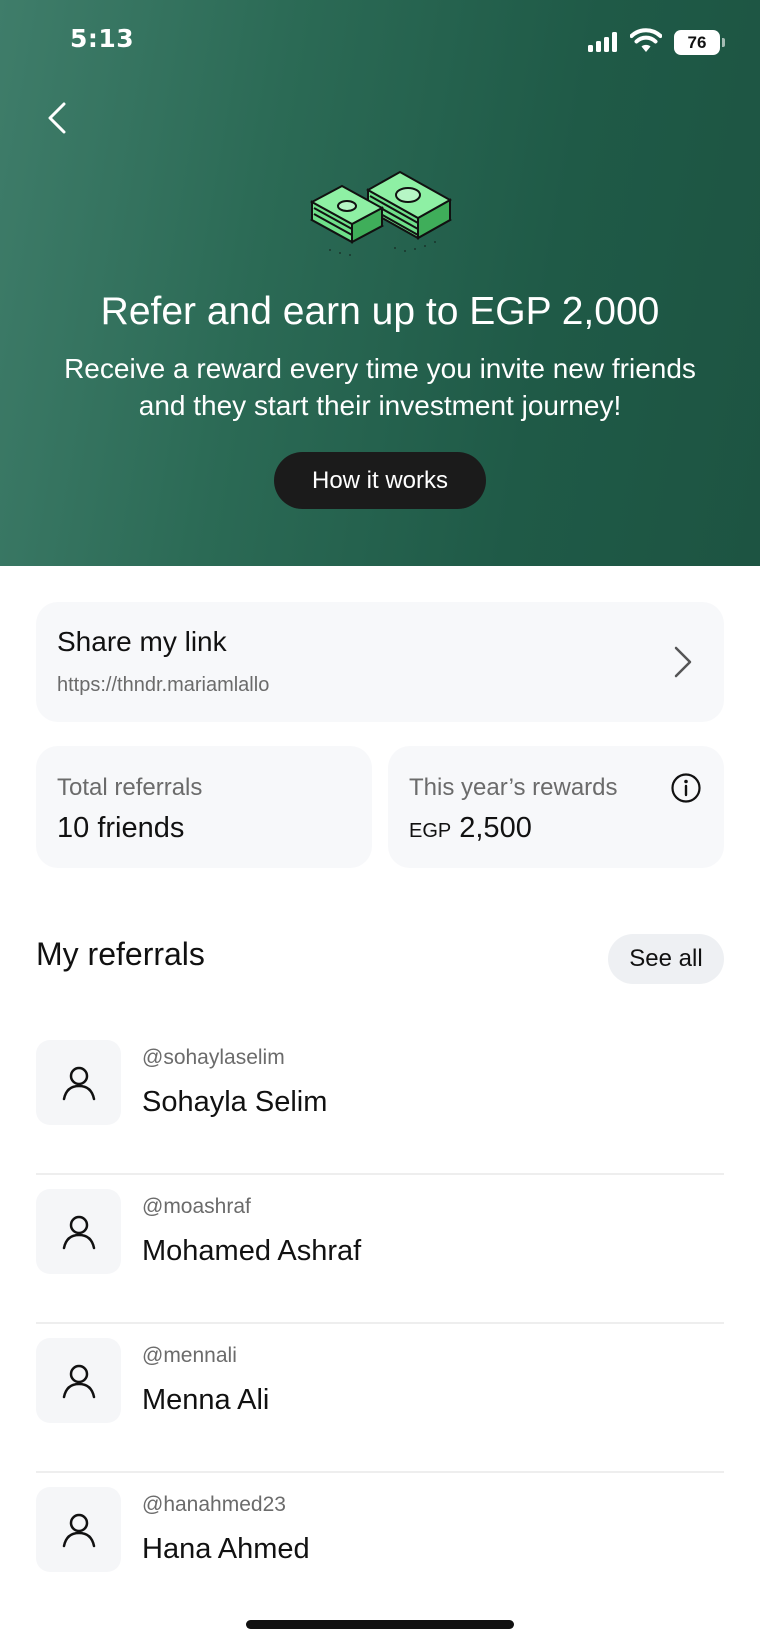 The image size is (760, 1644). Describe the element at coordinates (380, 662) in the screenshot. I see `share-link-card: Share my link https://thndr.mariamlallo` at that location.